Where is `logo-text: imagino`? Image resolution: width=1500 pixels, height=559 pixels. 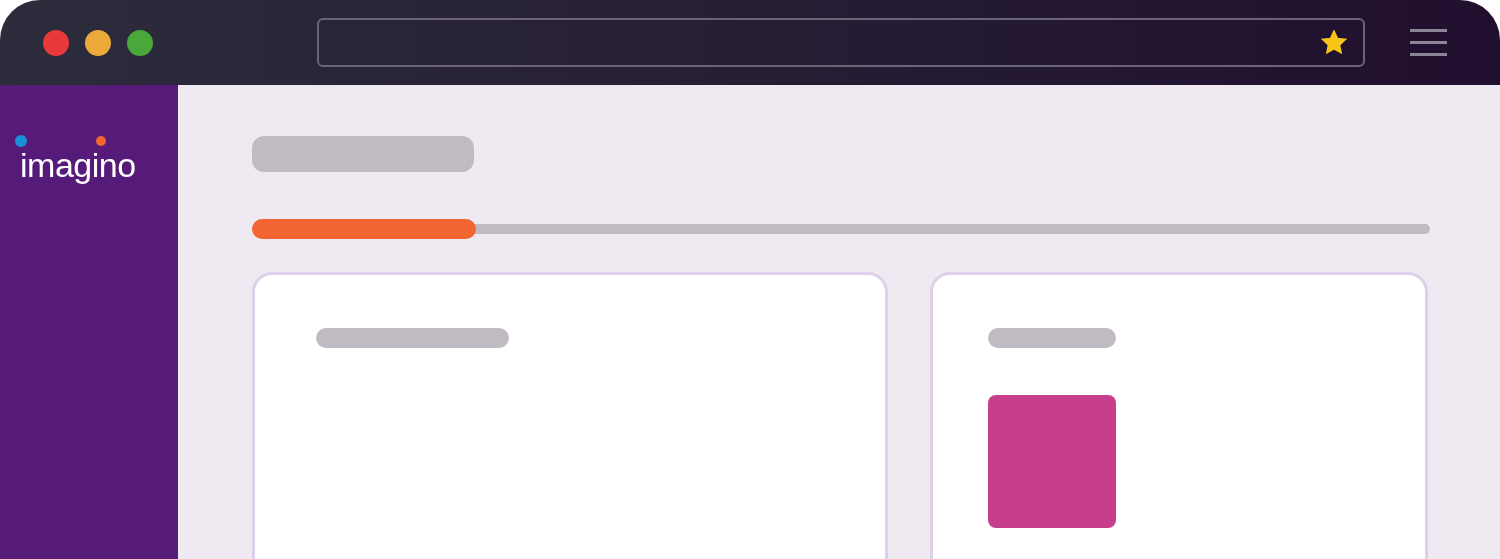
logo-text: imagino is located at coordinates (78, 165).